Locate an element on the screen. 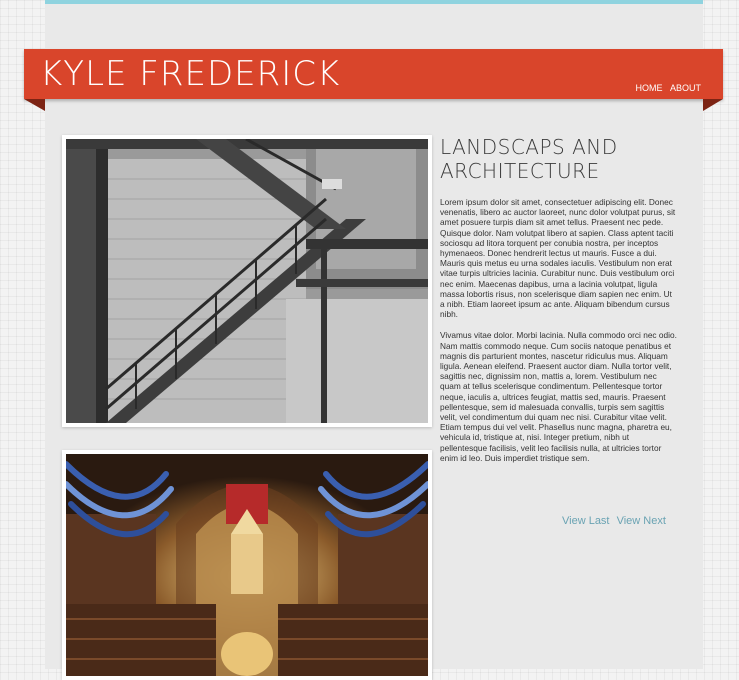 The height and width of the screenshot is (680, 739). top-accent-bar is located at coordinates (374, 2).